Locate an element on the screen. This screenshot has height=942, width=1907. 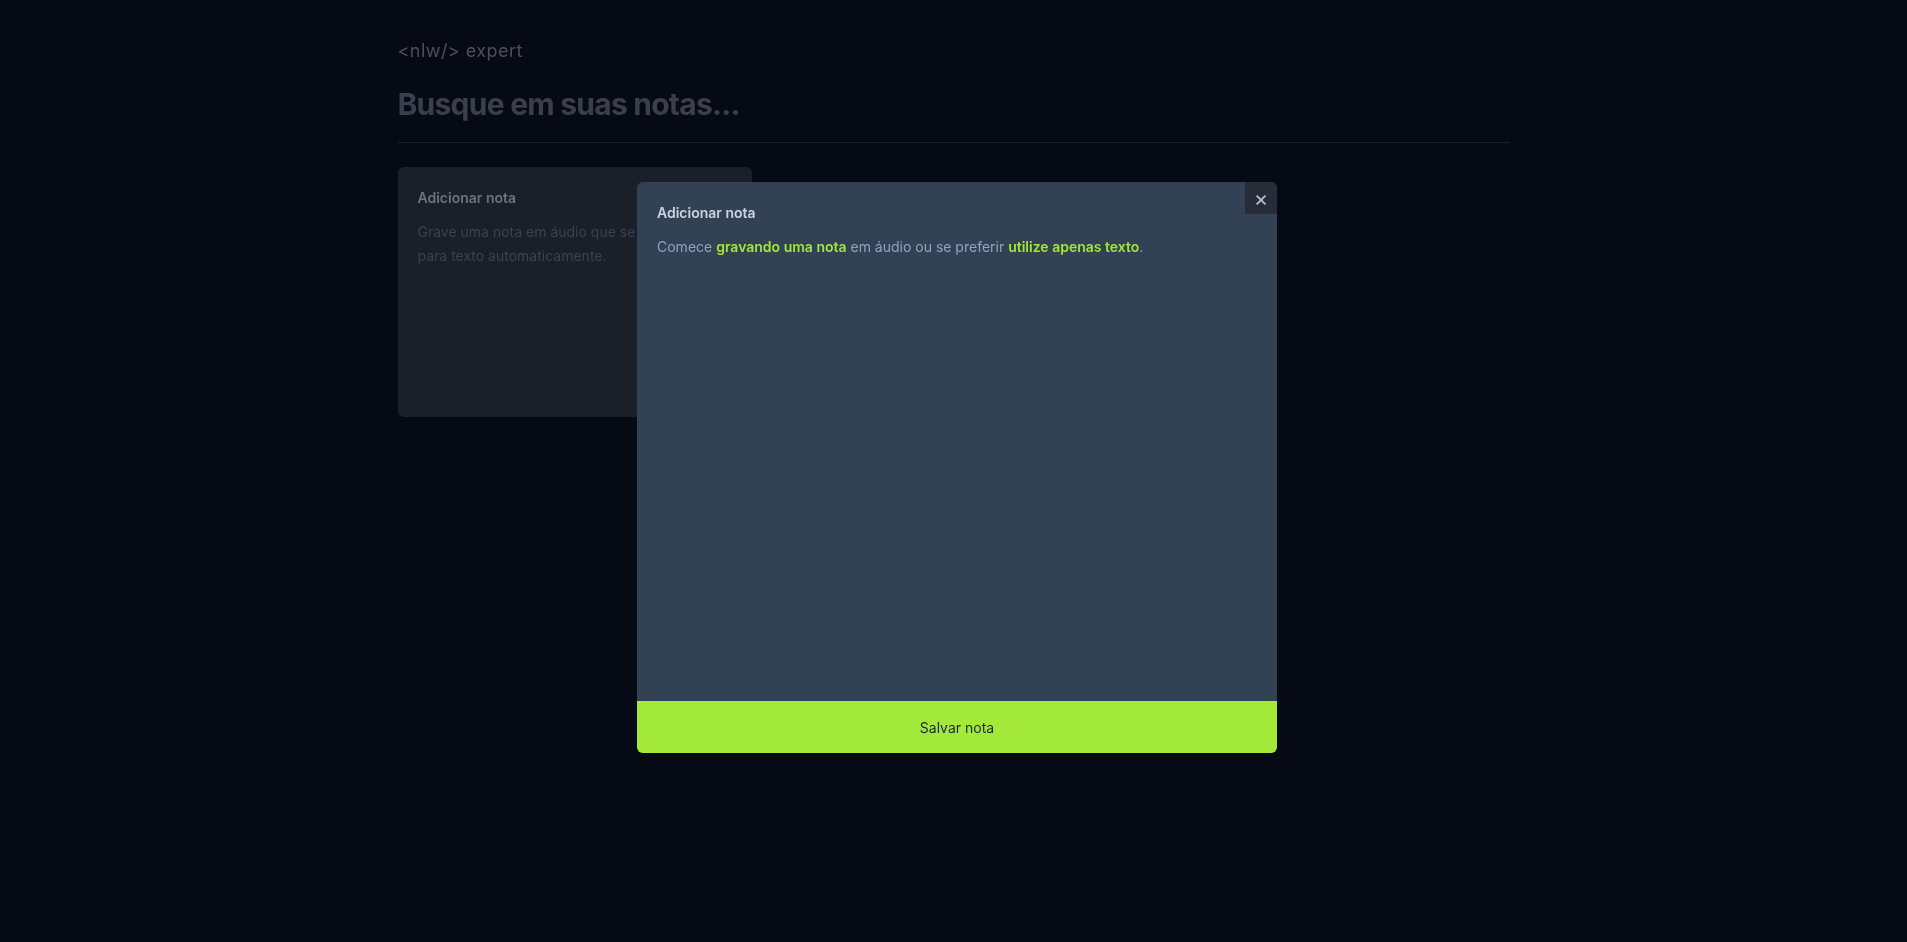
close-button: × is located at coordinates (1261, 198).